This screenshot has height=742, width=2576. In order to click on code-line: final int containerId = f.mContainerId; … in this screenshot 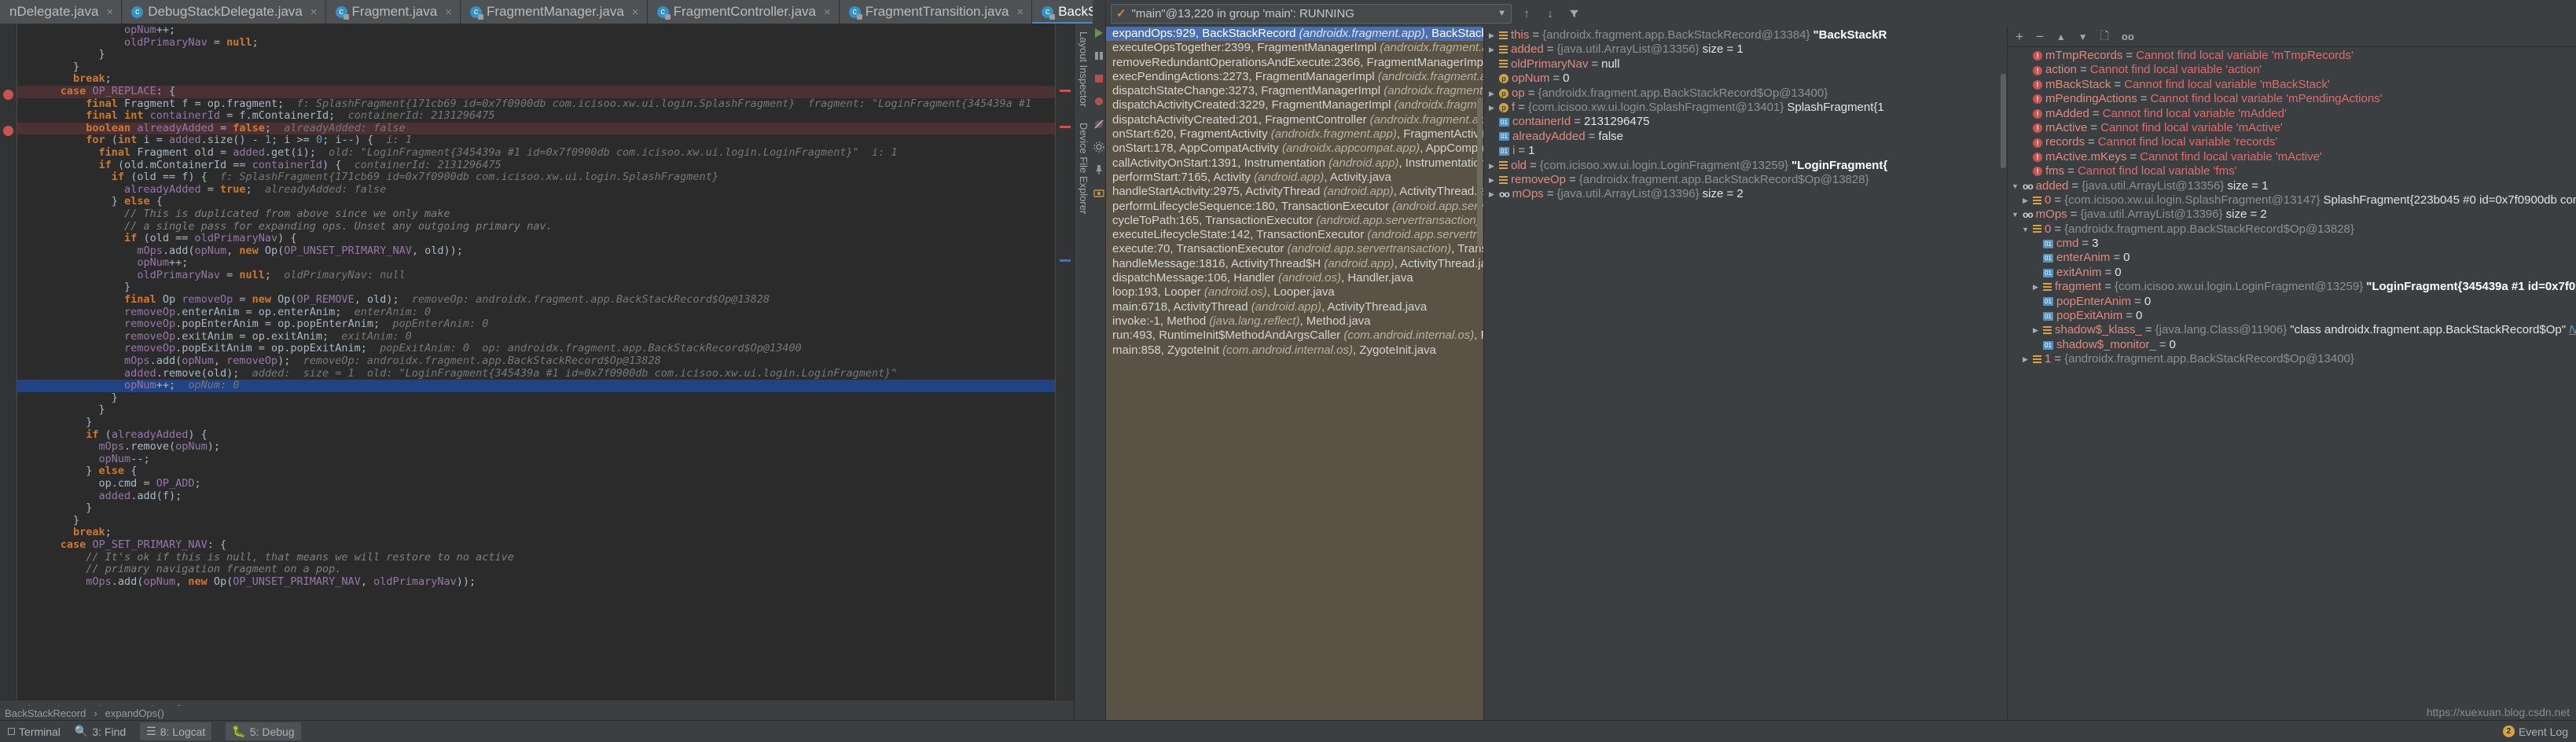, I will do `click(536, 116)`.